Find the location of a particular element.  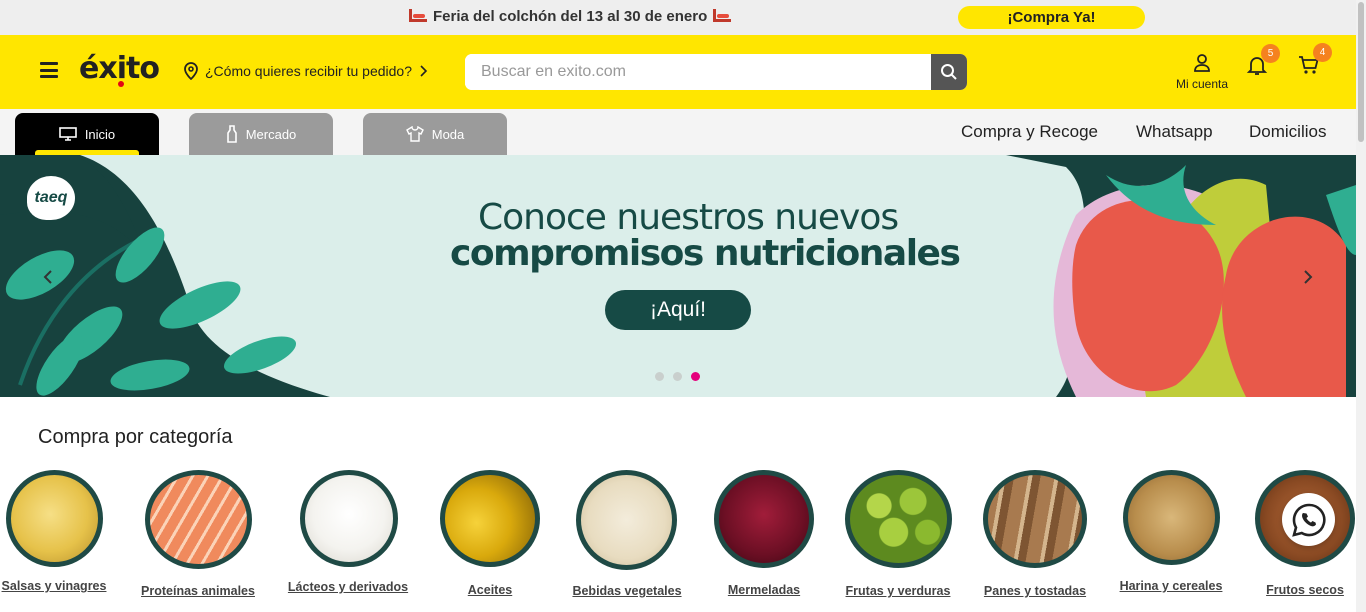

whatsapp-chat-button is located at coordinates (1308, 519).